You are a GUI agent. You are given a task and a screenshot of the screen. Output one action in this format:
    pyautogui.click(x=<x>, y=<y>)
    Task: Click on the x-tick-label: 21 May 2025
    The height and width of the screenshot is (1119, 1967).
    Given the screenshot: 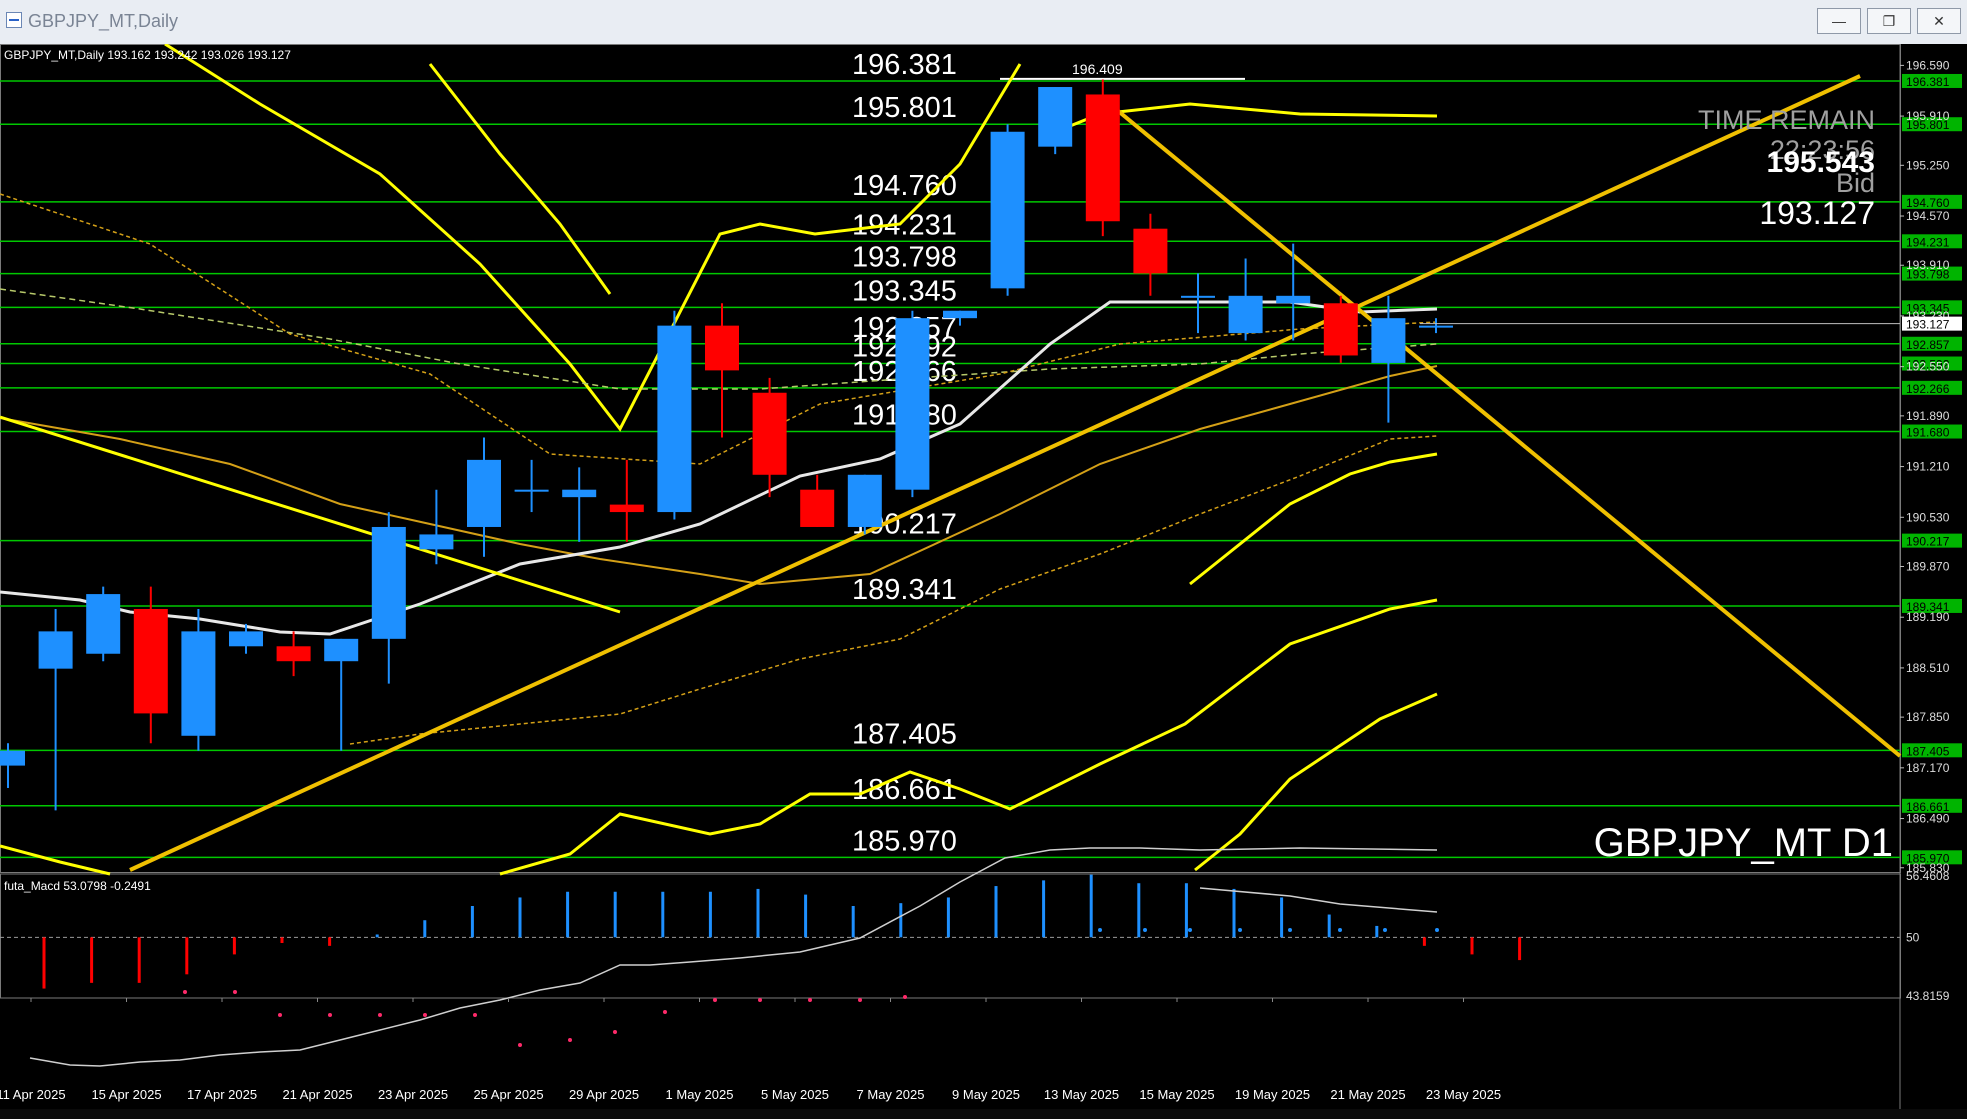 What is the action you would take?
    pyautogui.click(x=1367, y=1094)
    